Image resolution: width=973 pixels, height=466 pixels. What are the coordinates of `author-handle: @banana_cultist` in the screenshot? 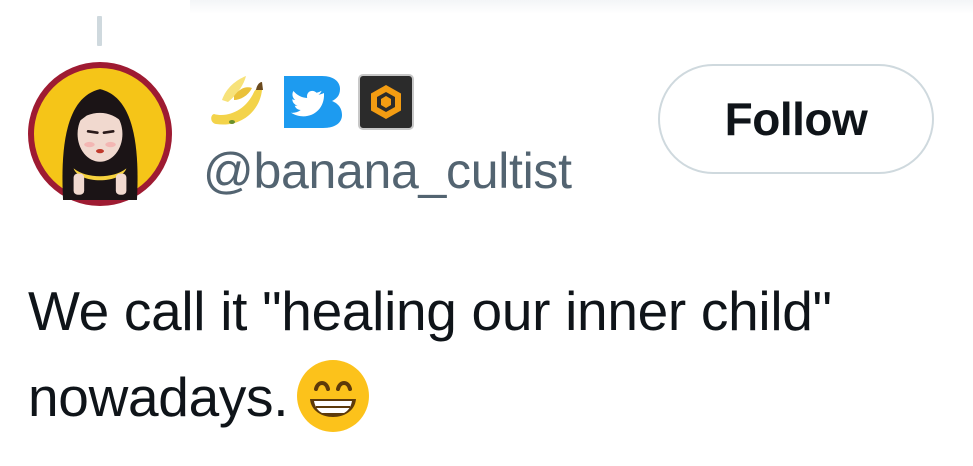 It's located at (387, 171).